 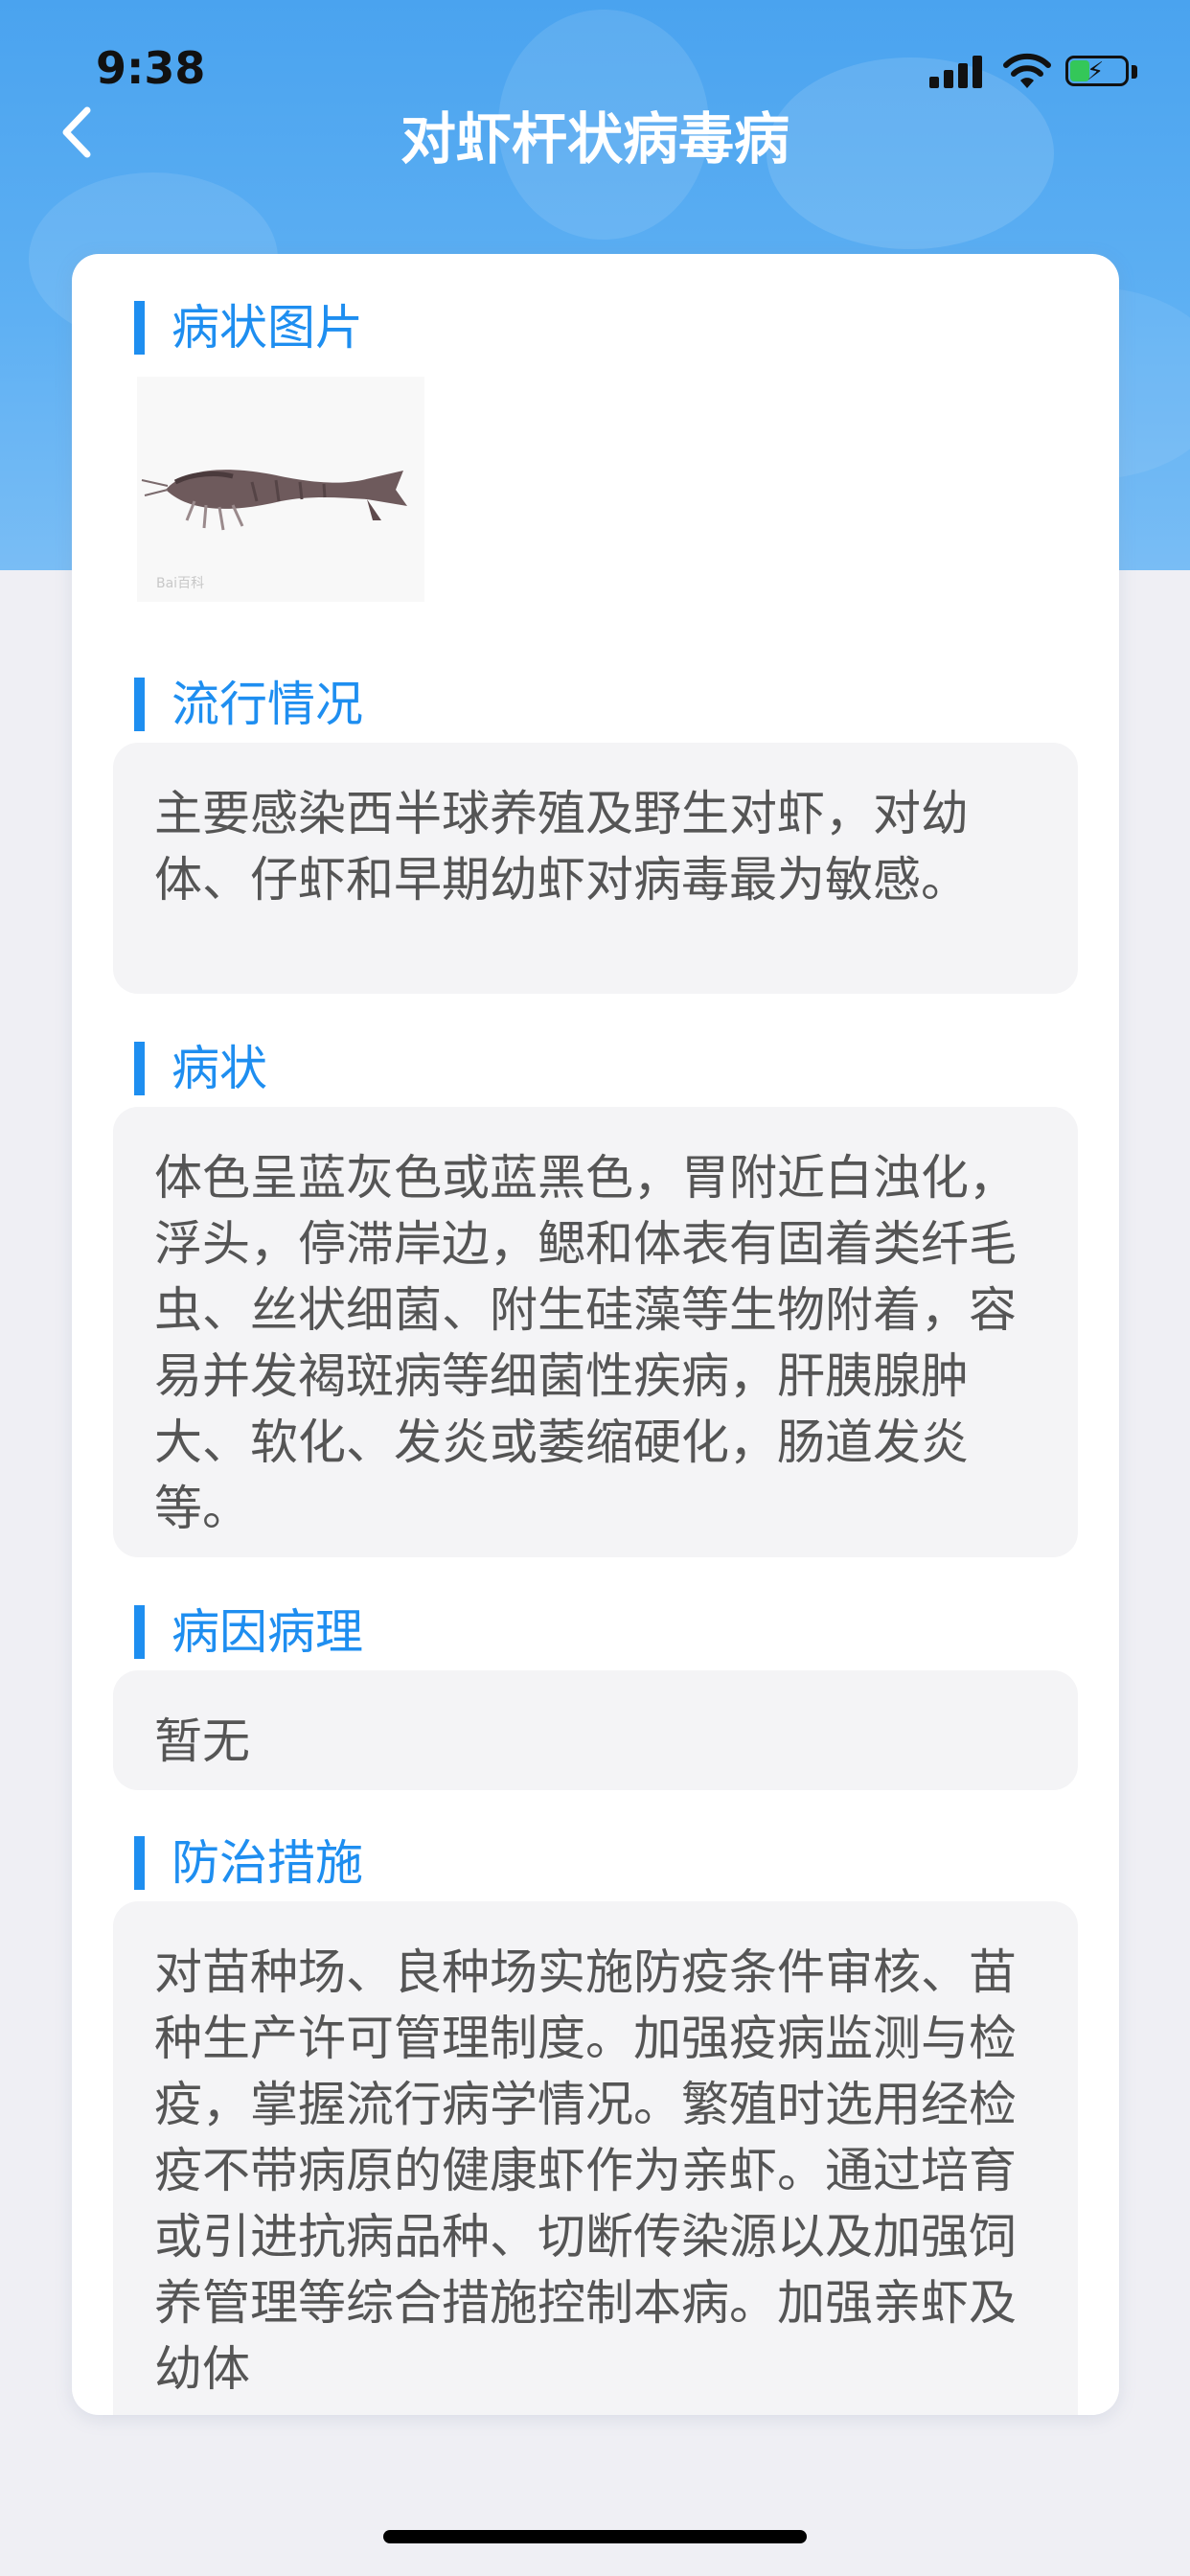 I want to click on section-header-epidemic: 流行情况, so click(x=249, y=704).